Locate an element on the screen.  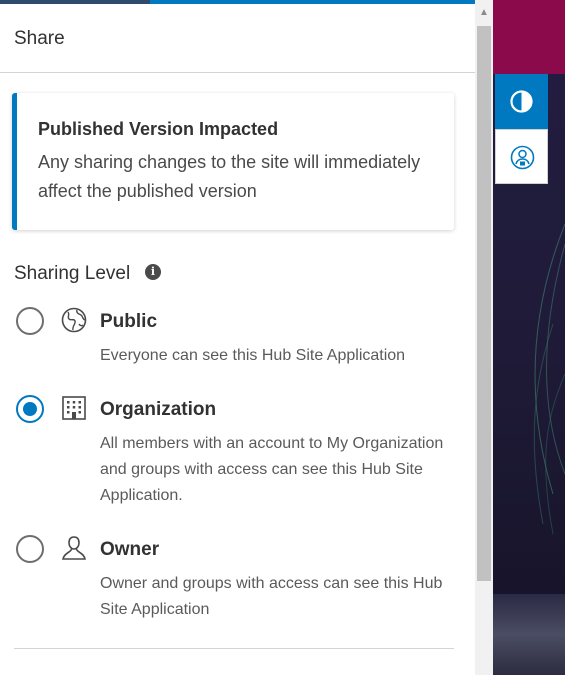
info-icon: i is located at coordinates (153, 272).